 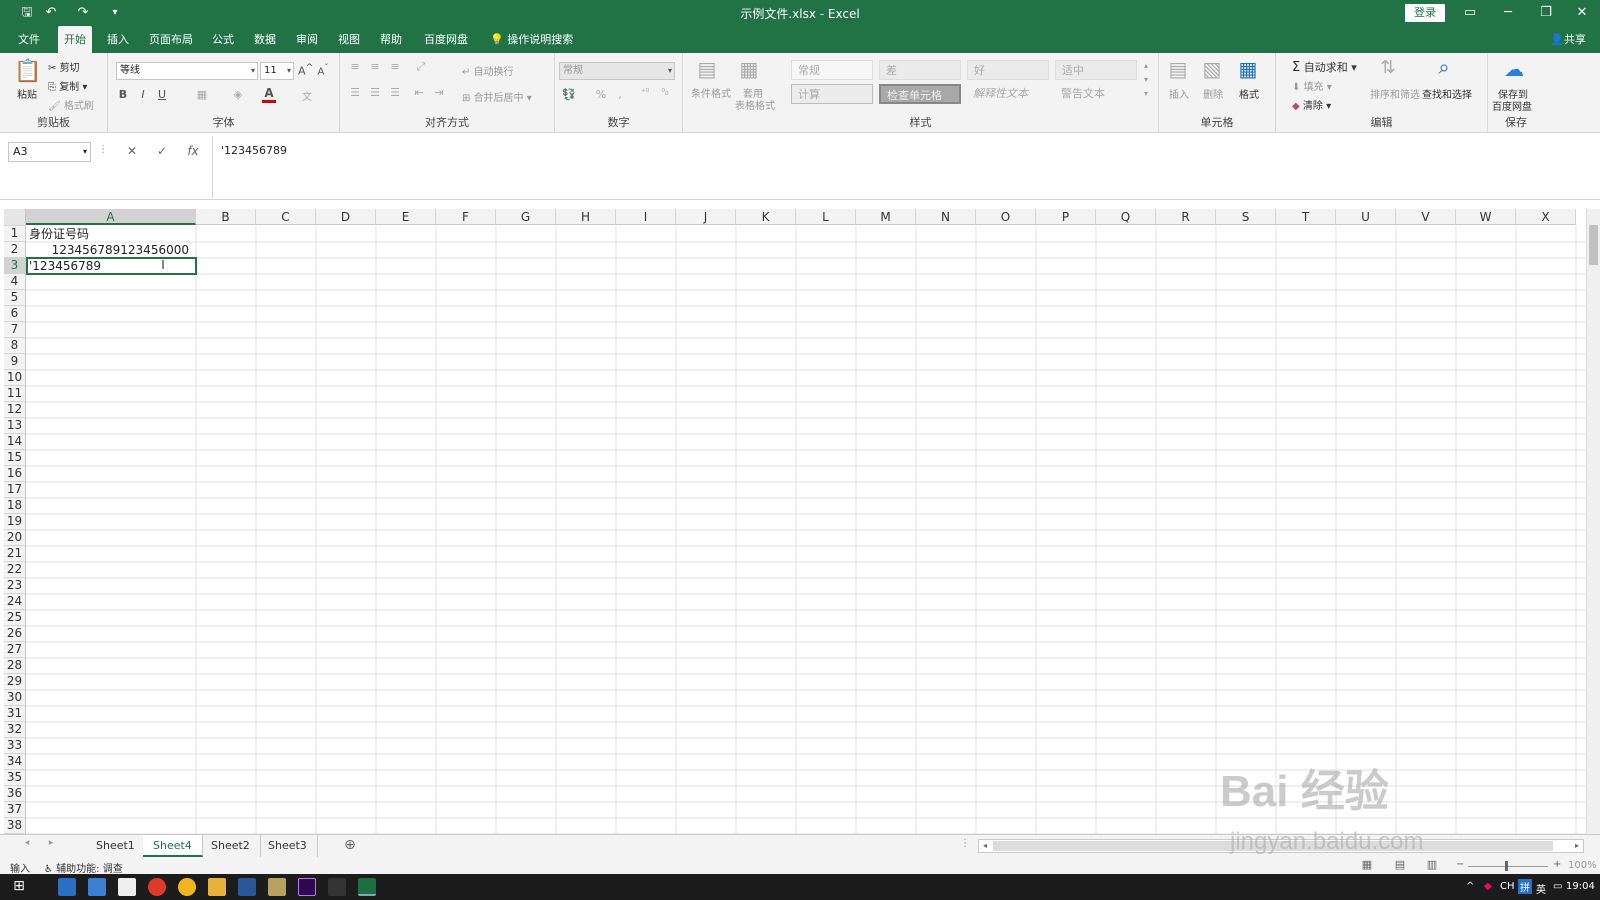 I want to click on row-header-27: 27, so click(x=15, y=650).